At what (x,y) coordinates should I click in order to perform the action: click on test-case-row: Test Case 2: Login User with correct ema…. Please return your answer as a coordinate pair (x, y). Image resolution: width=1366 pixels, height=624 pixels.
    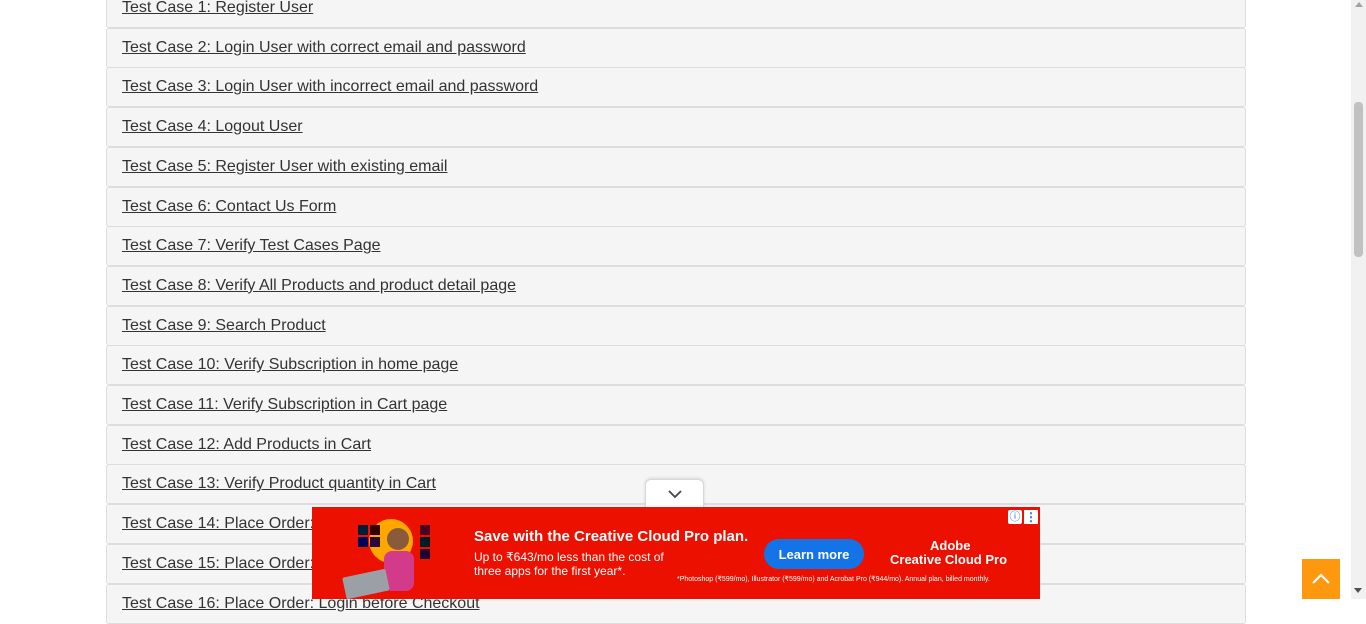
    Looking at the image, I should click on (676, 47).